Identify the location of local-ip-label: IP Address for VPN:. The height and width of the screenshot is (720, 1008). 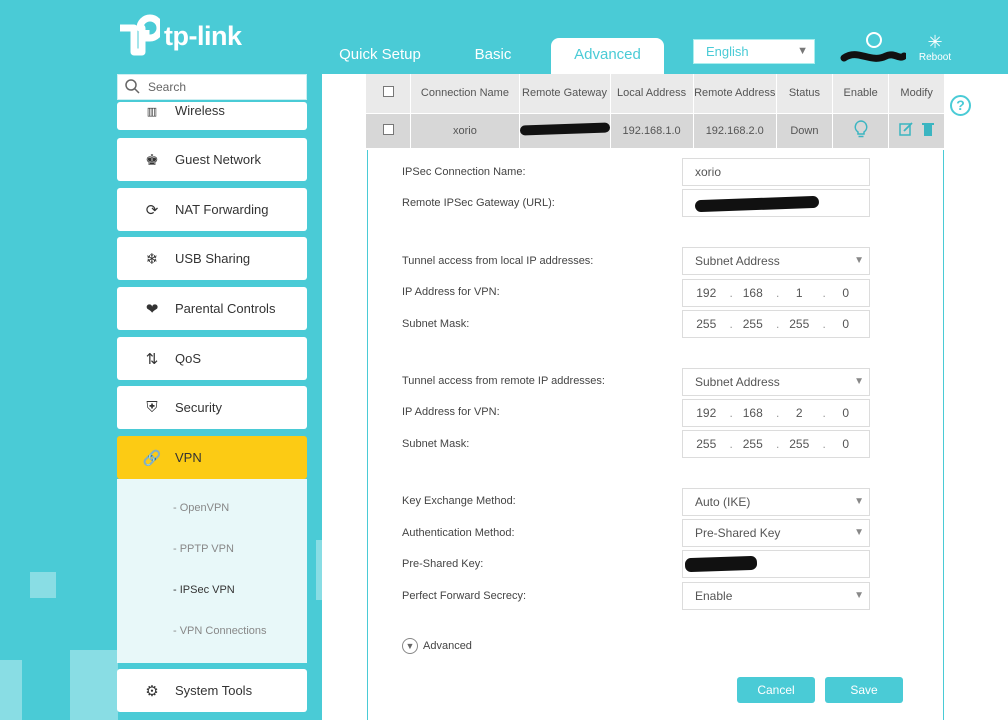
(451, 292).